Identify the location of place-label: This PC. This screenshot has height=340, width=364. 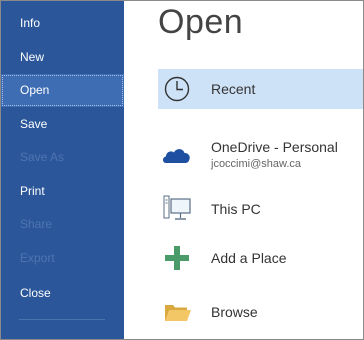
(236, 209).